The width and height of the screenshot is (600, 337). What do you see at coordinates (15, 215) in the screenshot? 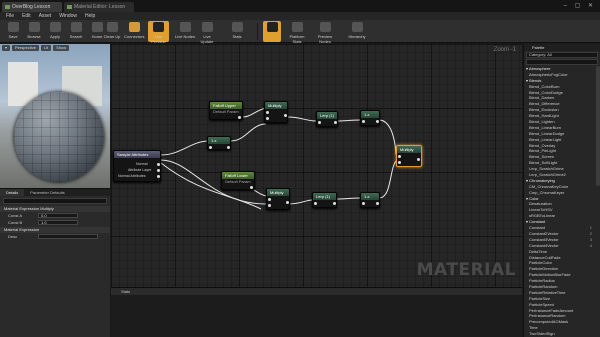
I see `property-label: Const A` at bounding box center [15, 215].